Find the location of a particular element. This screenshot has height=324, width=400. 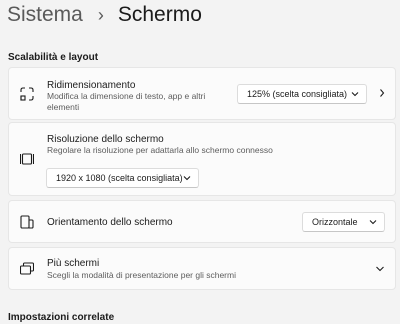

scale-title: Ridimensionamento is located at coordinates (91, 85).